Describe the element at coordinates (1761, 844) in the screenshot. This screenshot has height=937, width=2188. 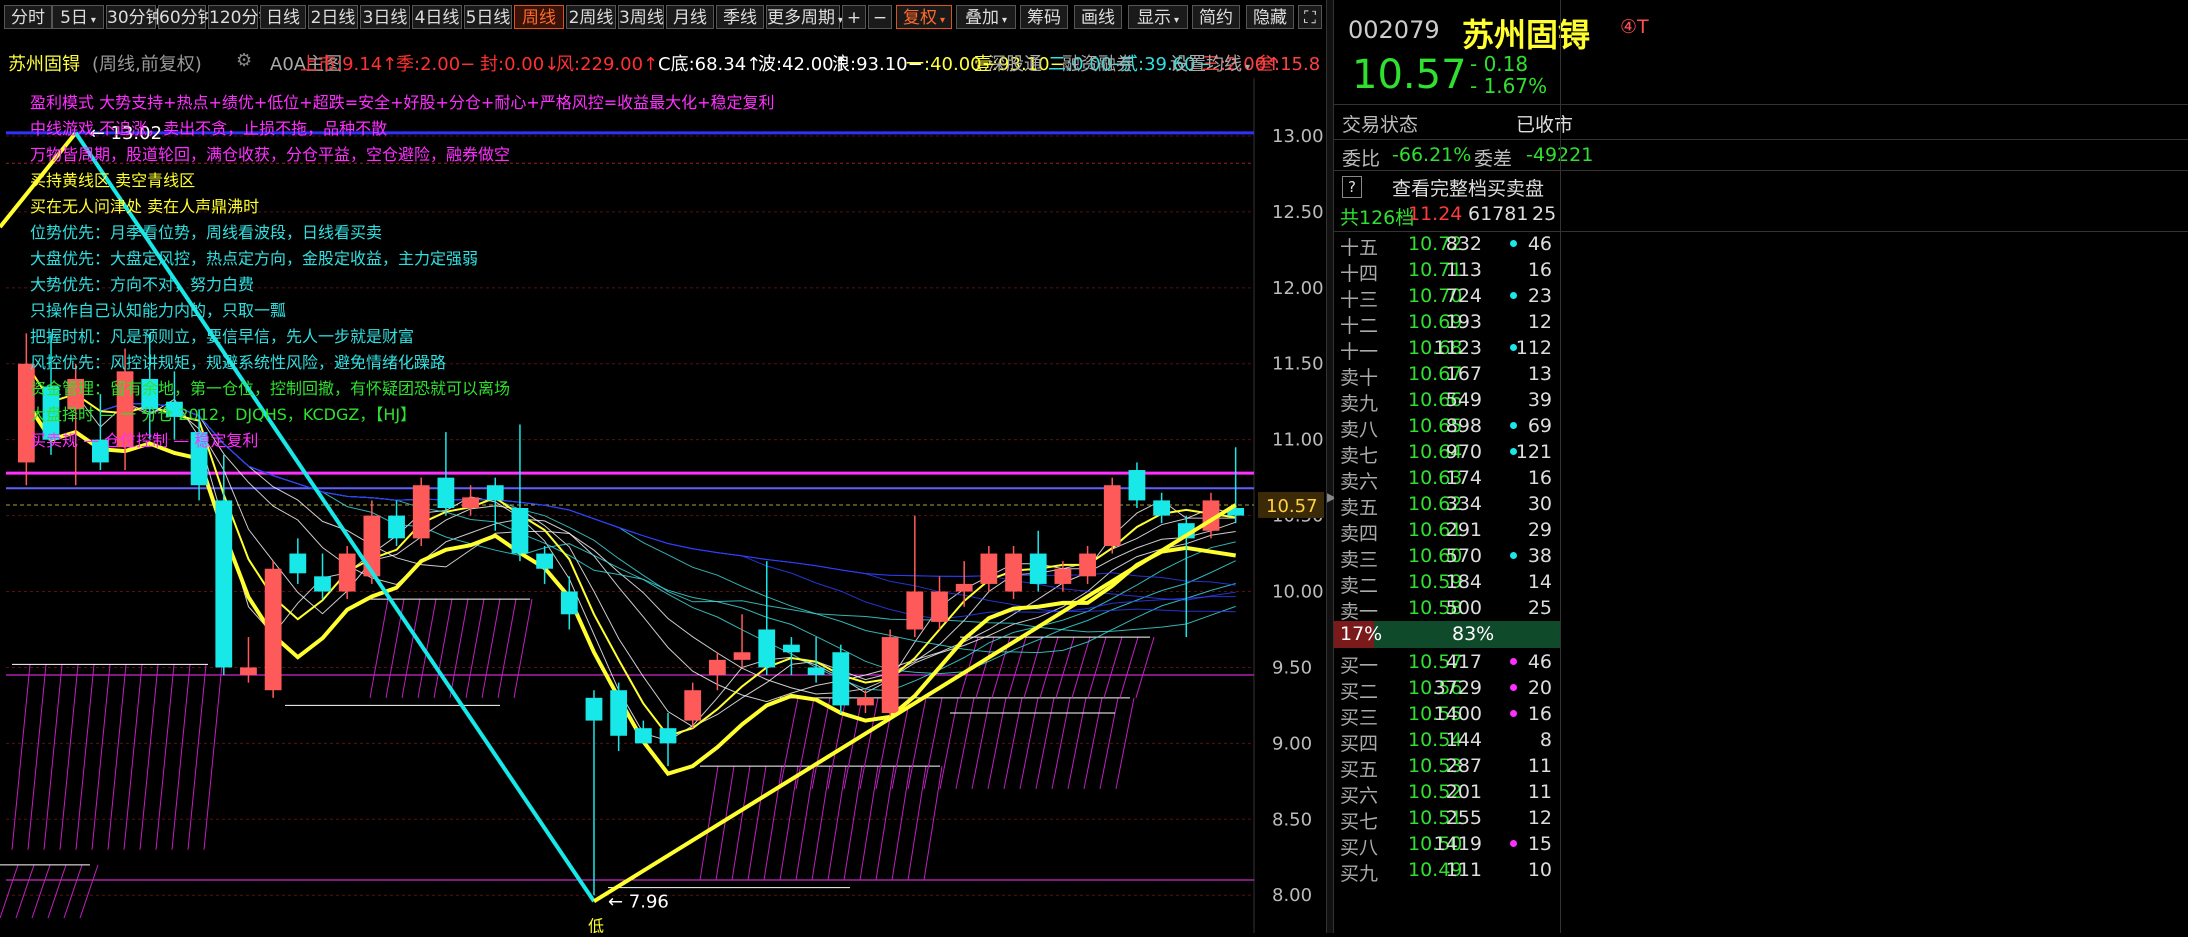
I see `buy-row-7: 买八 10.50 1419 15` at that location.